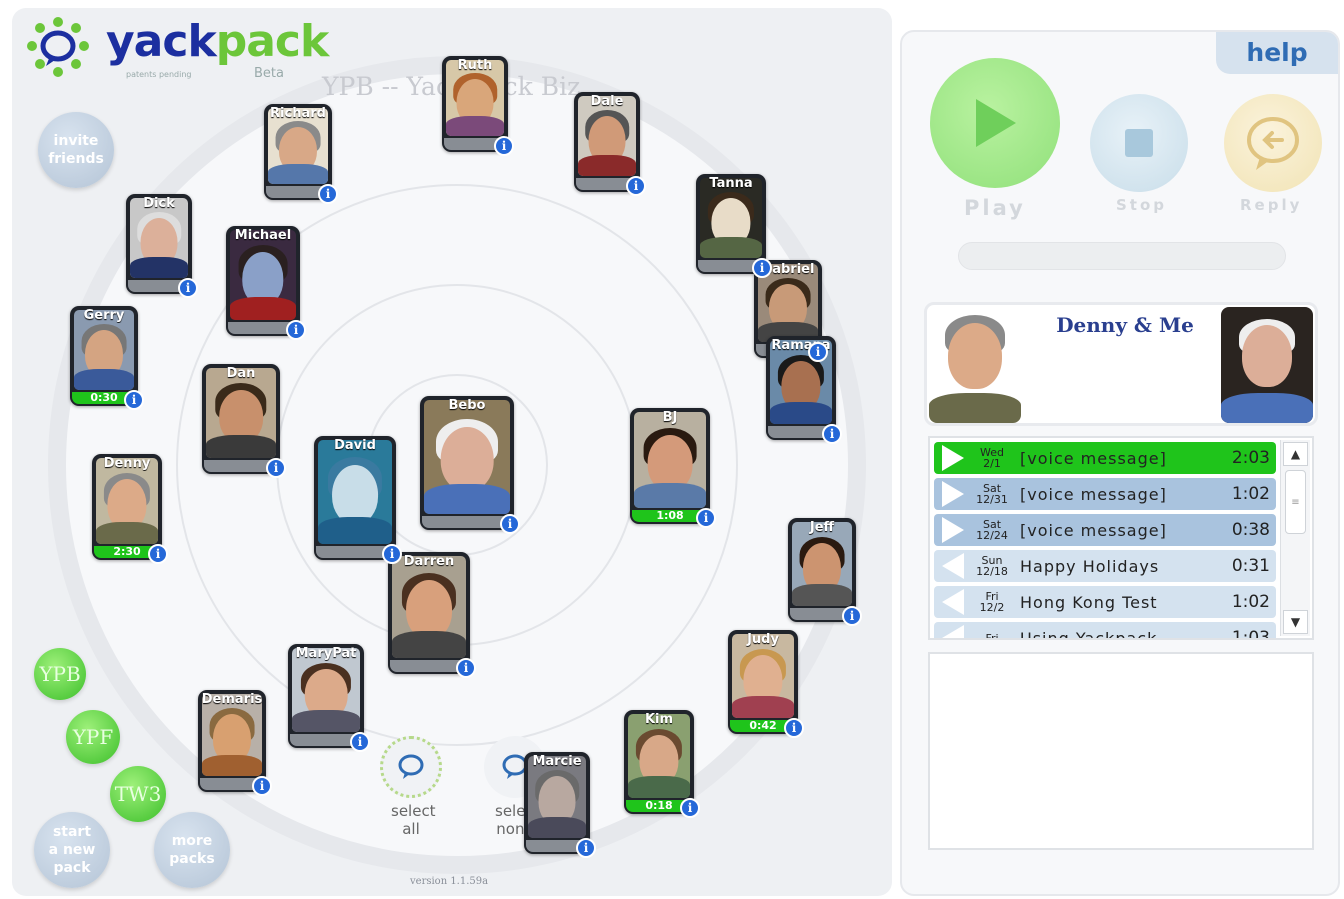 The width and height of the screenshot is (1344, 899). What do you see at coordinates (1267, 365) in the screenshot?
I see `conversation-photo-right` at bounding box center [1267, 365].